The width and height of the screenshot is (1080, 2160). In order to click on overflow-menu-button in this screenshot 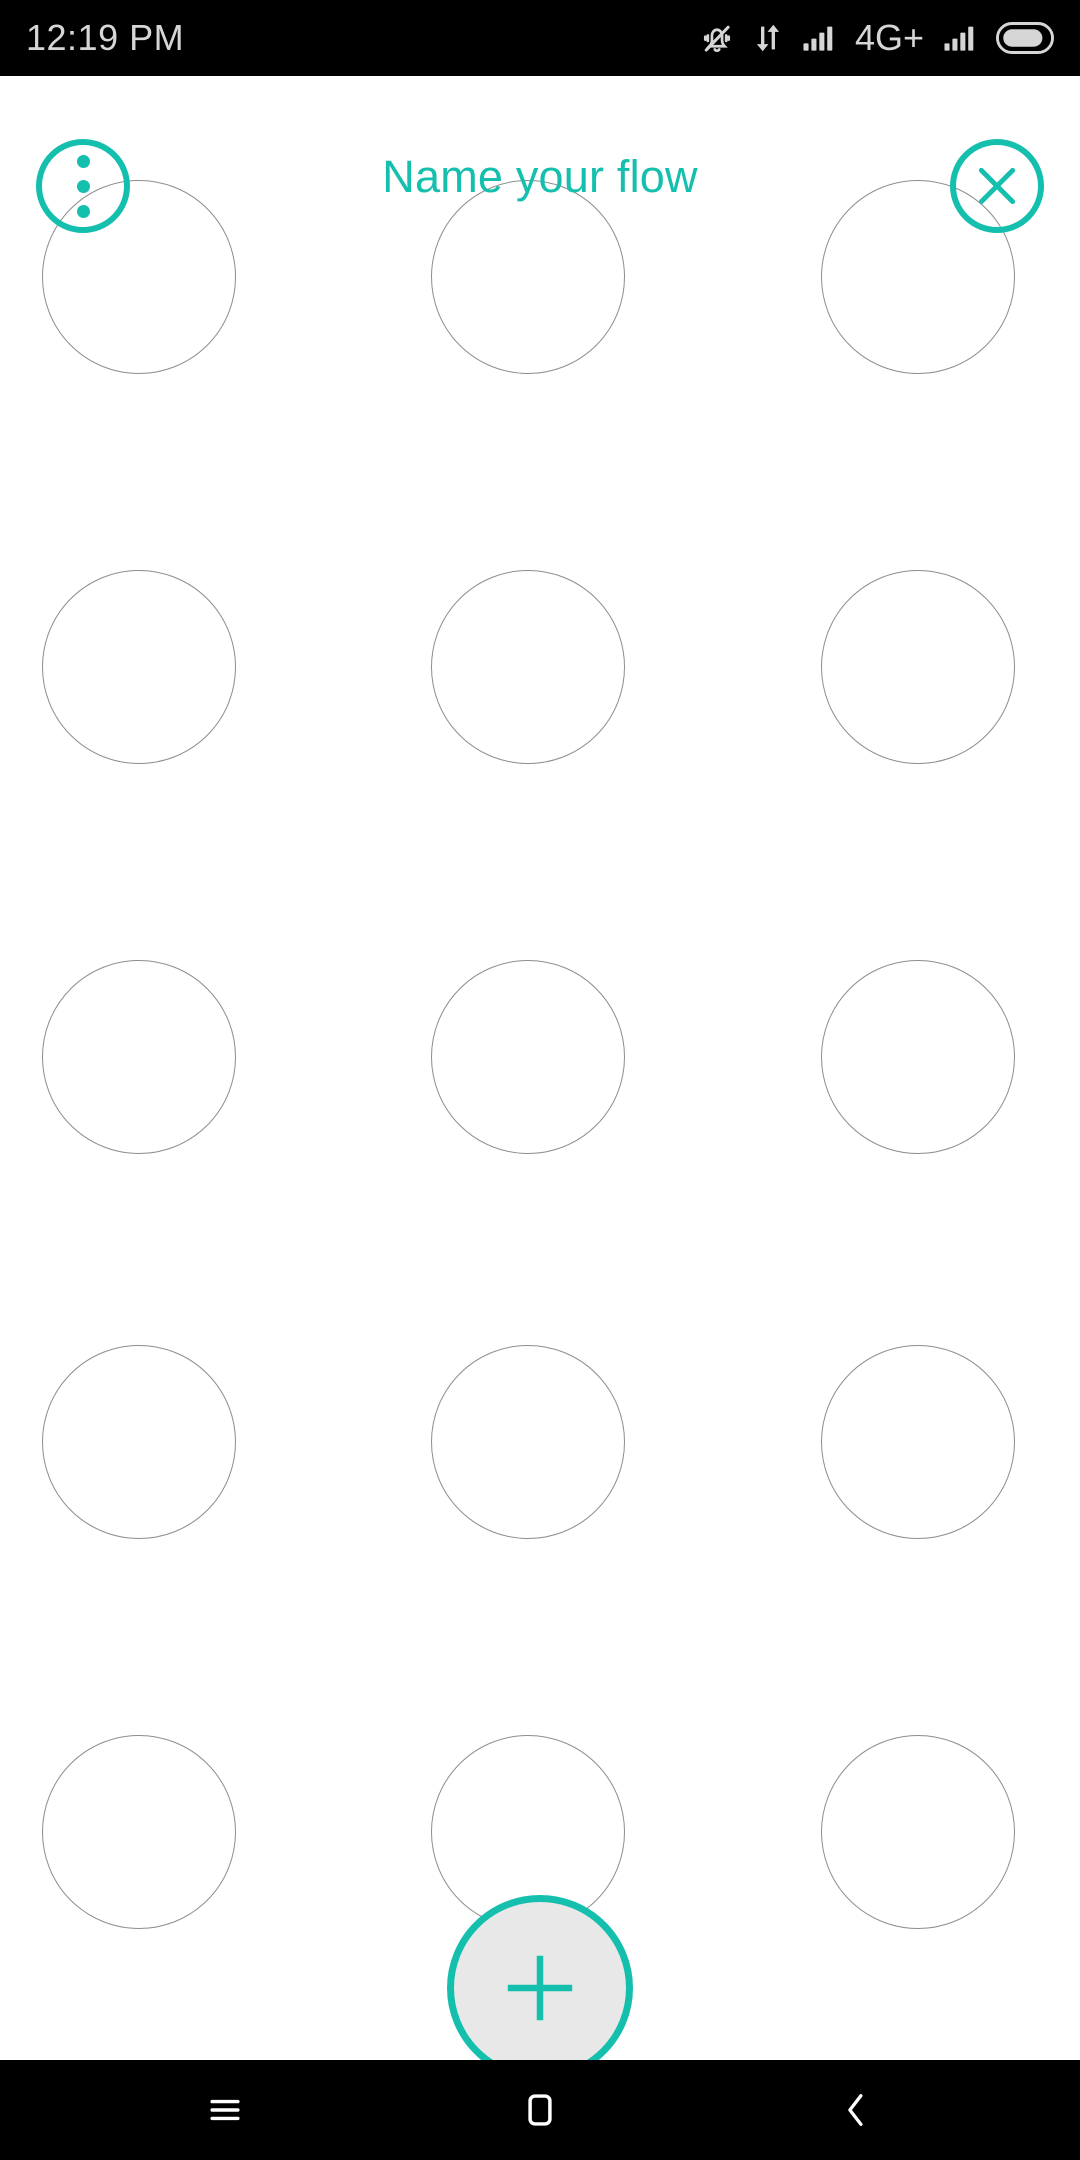, I will do `click(83, 186)`.